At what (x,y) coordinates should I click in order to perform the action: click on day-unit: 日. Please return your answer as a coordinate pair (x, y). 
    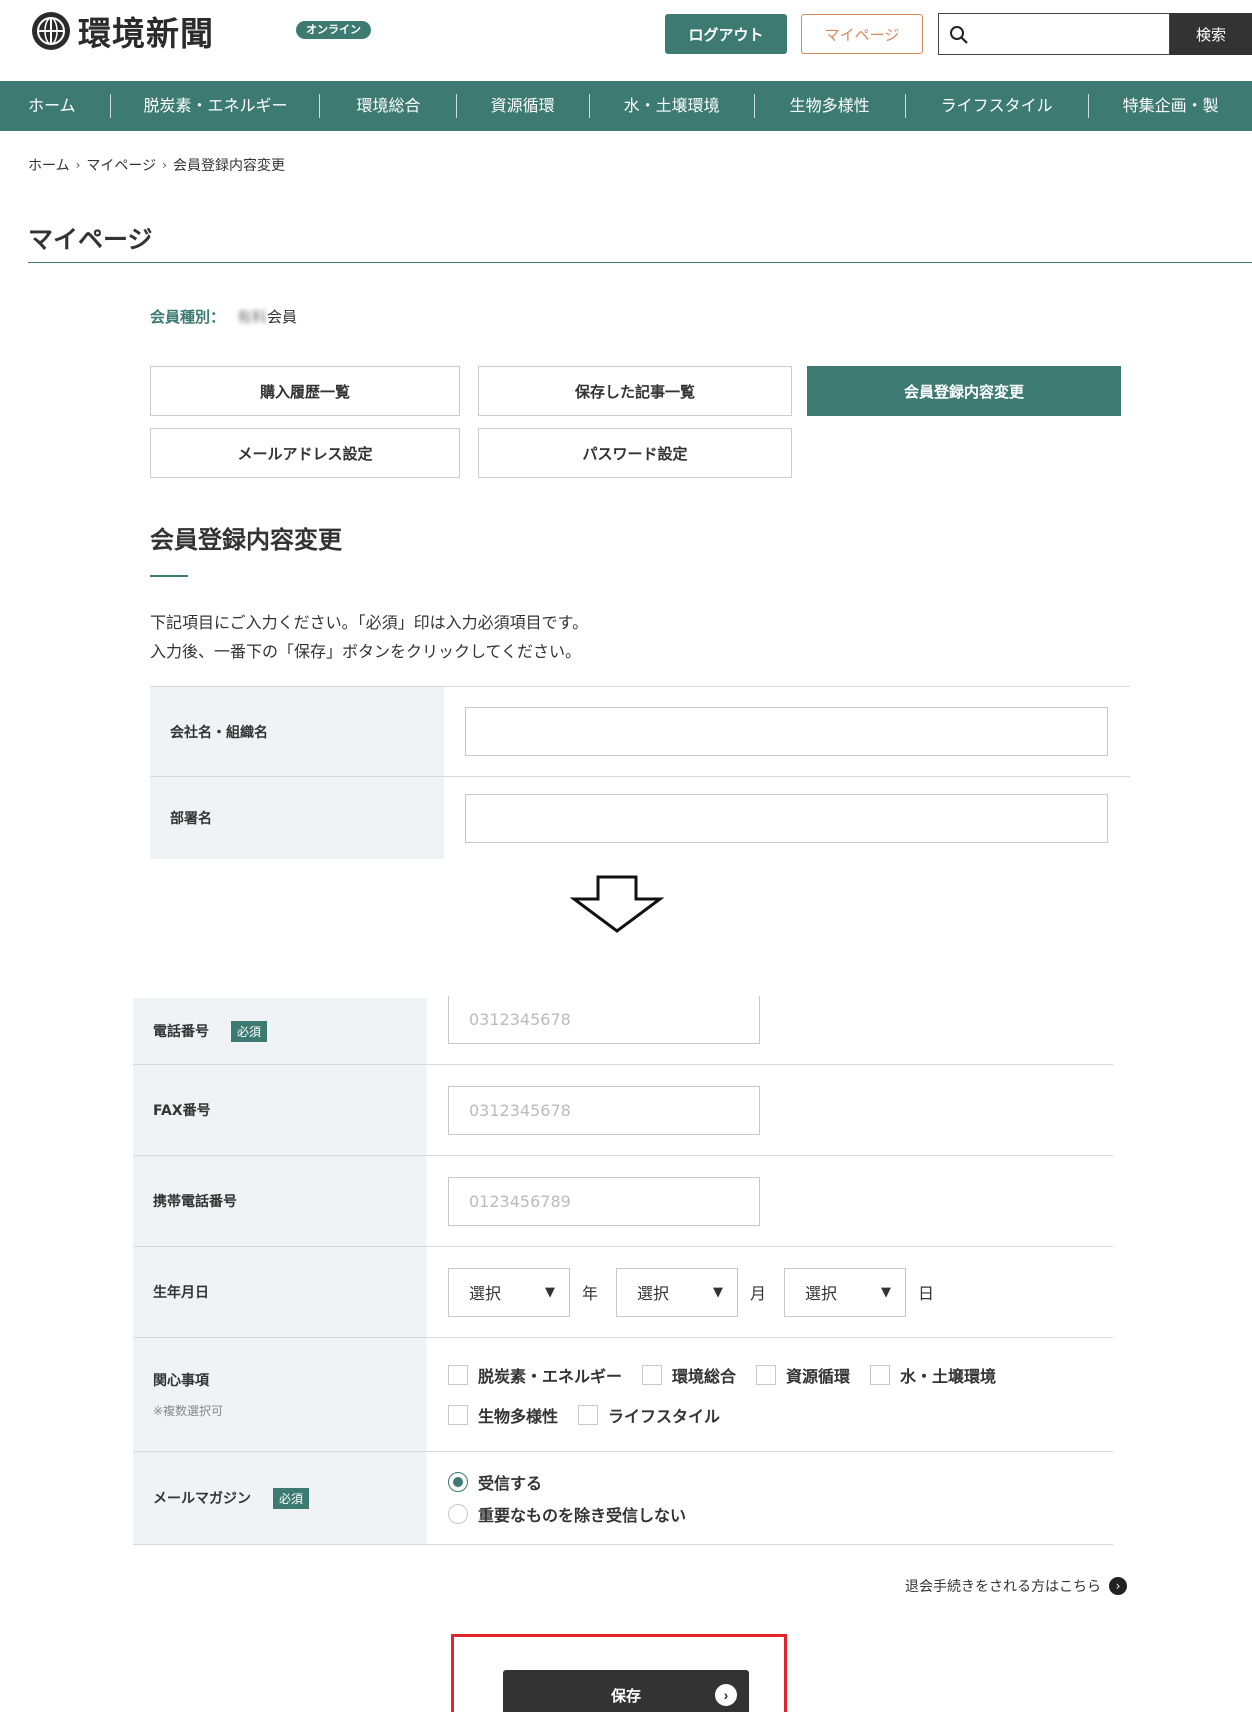
    Looking at the image, I should click on (926, 1293).